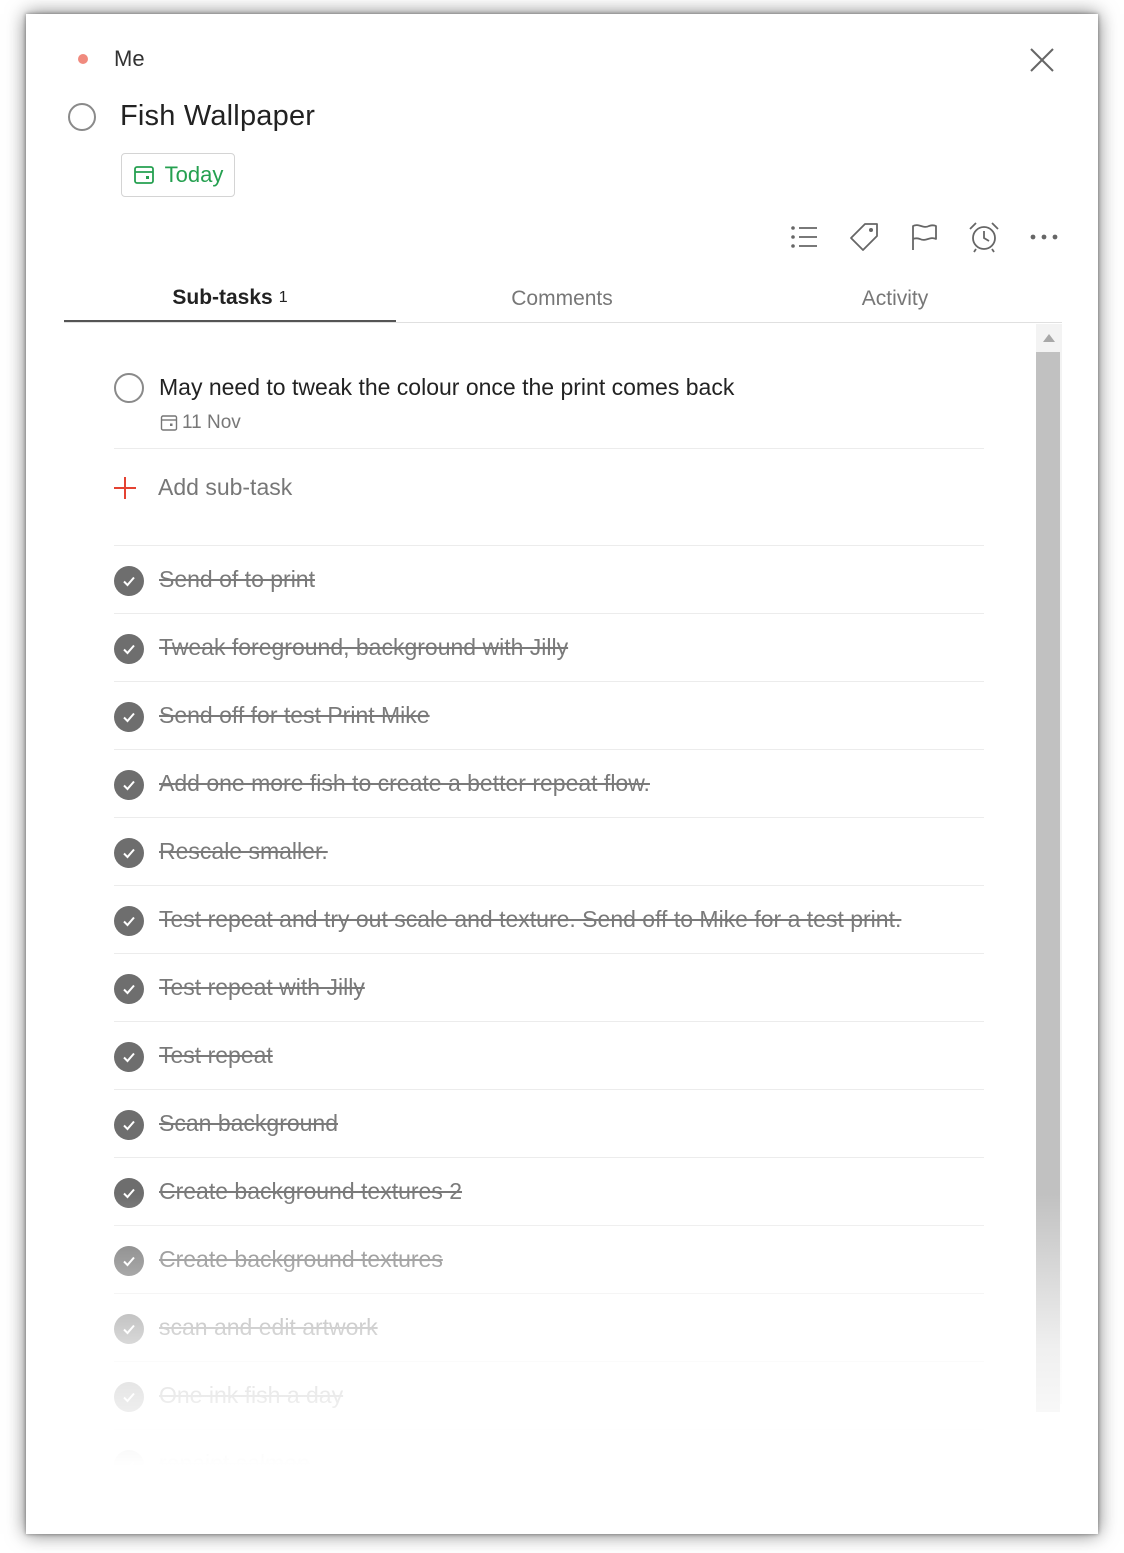  I want to click on completed-subtask: Send off for test Print Mike, so click(549, 716).